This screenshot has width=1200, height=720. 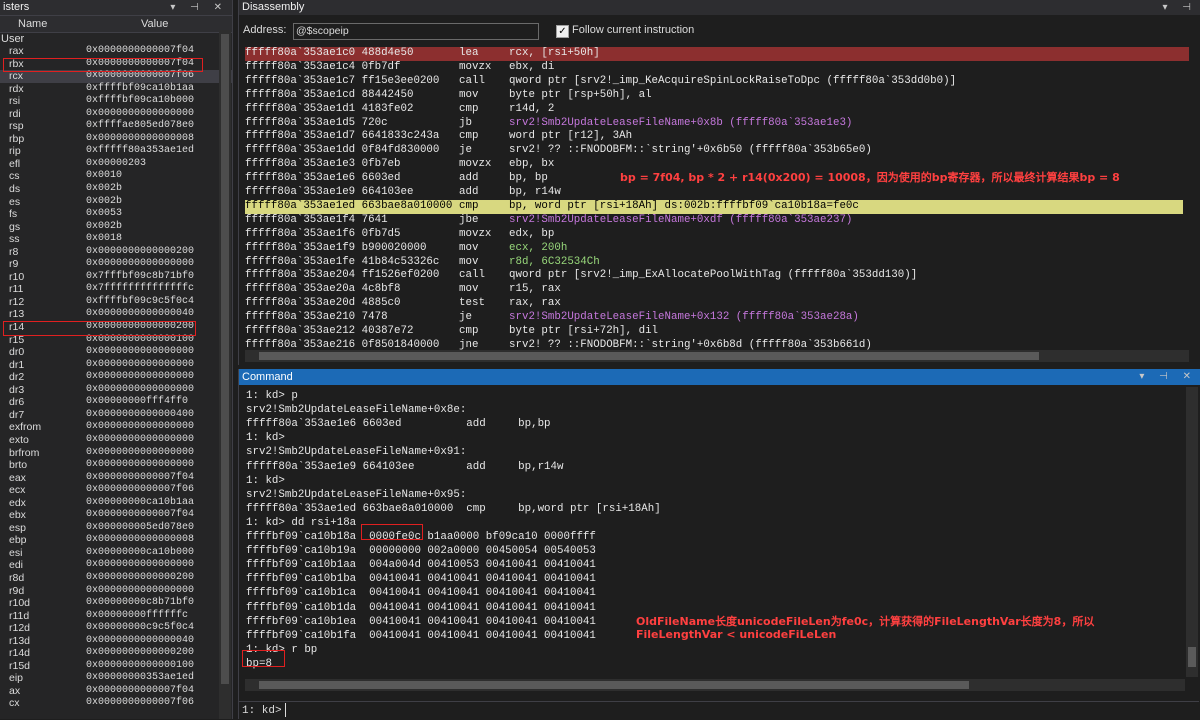 I want to click on register-row: r15 0x0000000000000100, so click(x=116, y=340).